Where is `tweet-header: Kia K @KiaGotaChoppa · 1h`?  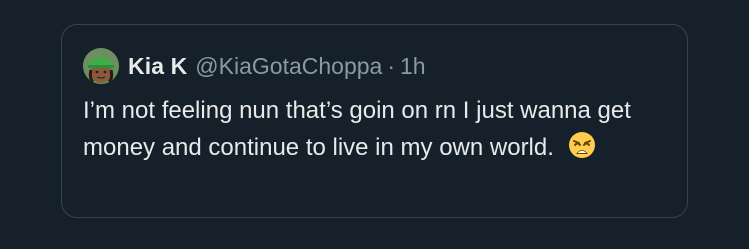
tweet-header: Kia K @KiaGotaChoppa · 1h is located at coordinates (374, 66).